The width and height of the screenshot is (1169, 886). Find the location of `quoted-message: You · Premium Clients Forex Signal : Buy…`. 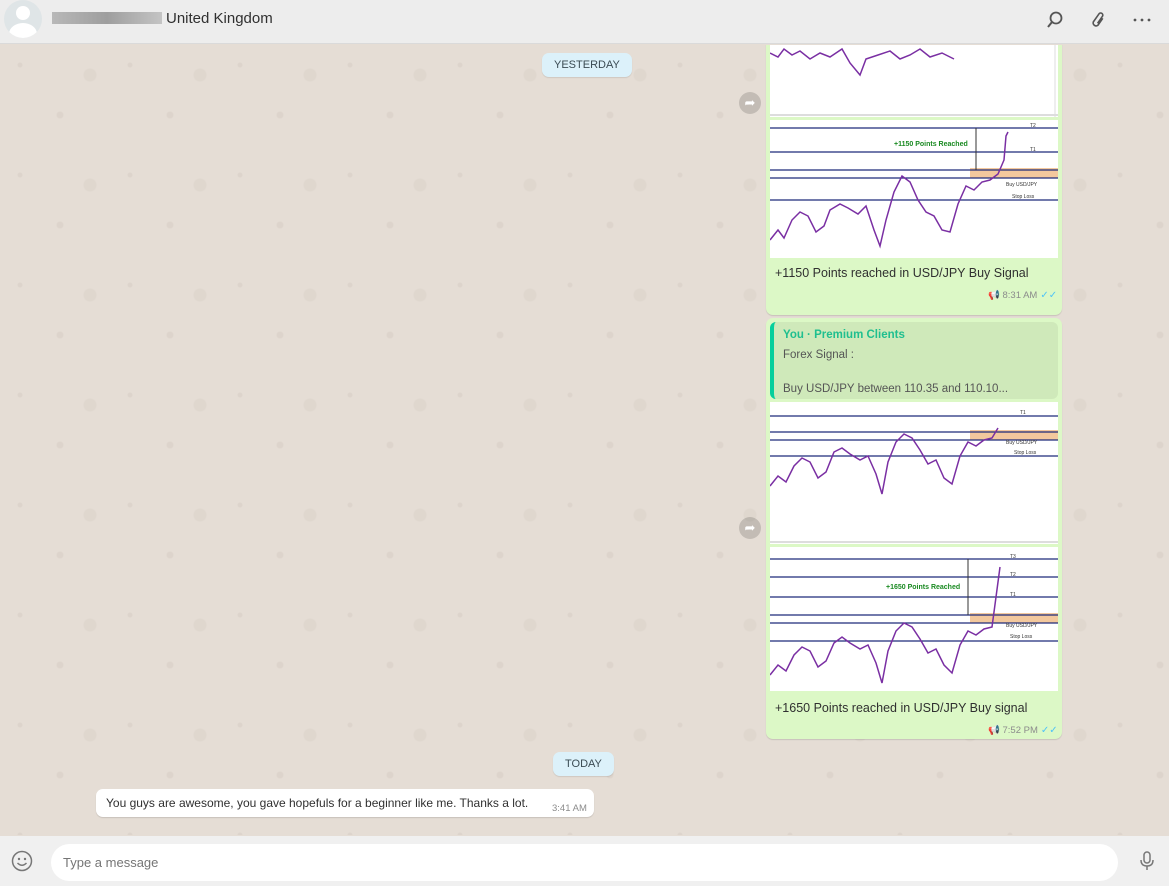

quoted-message: You · Premium Clients Forex Signal : Buy… is located at coordinates (914, 360).